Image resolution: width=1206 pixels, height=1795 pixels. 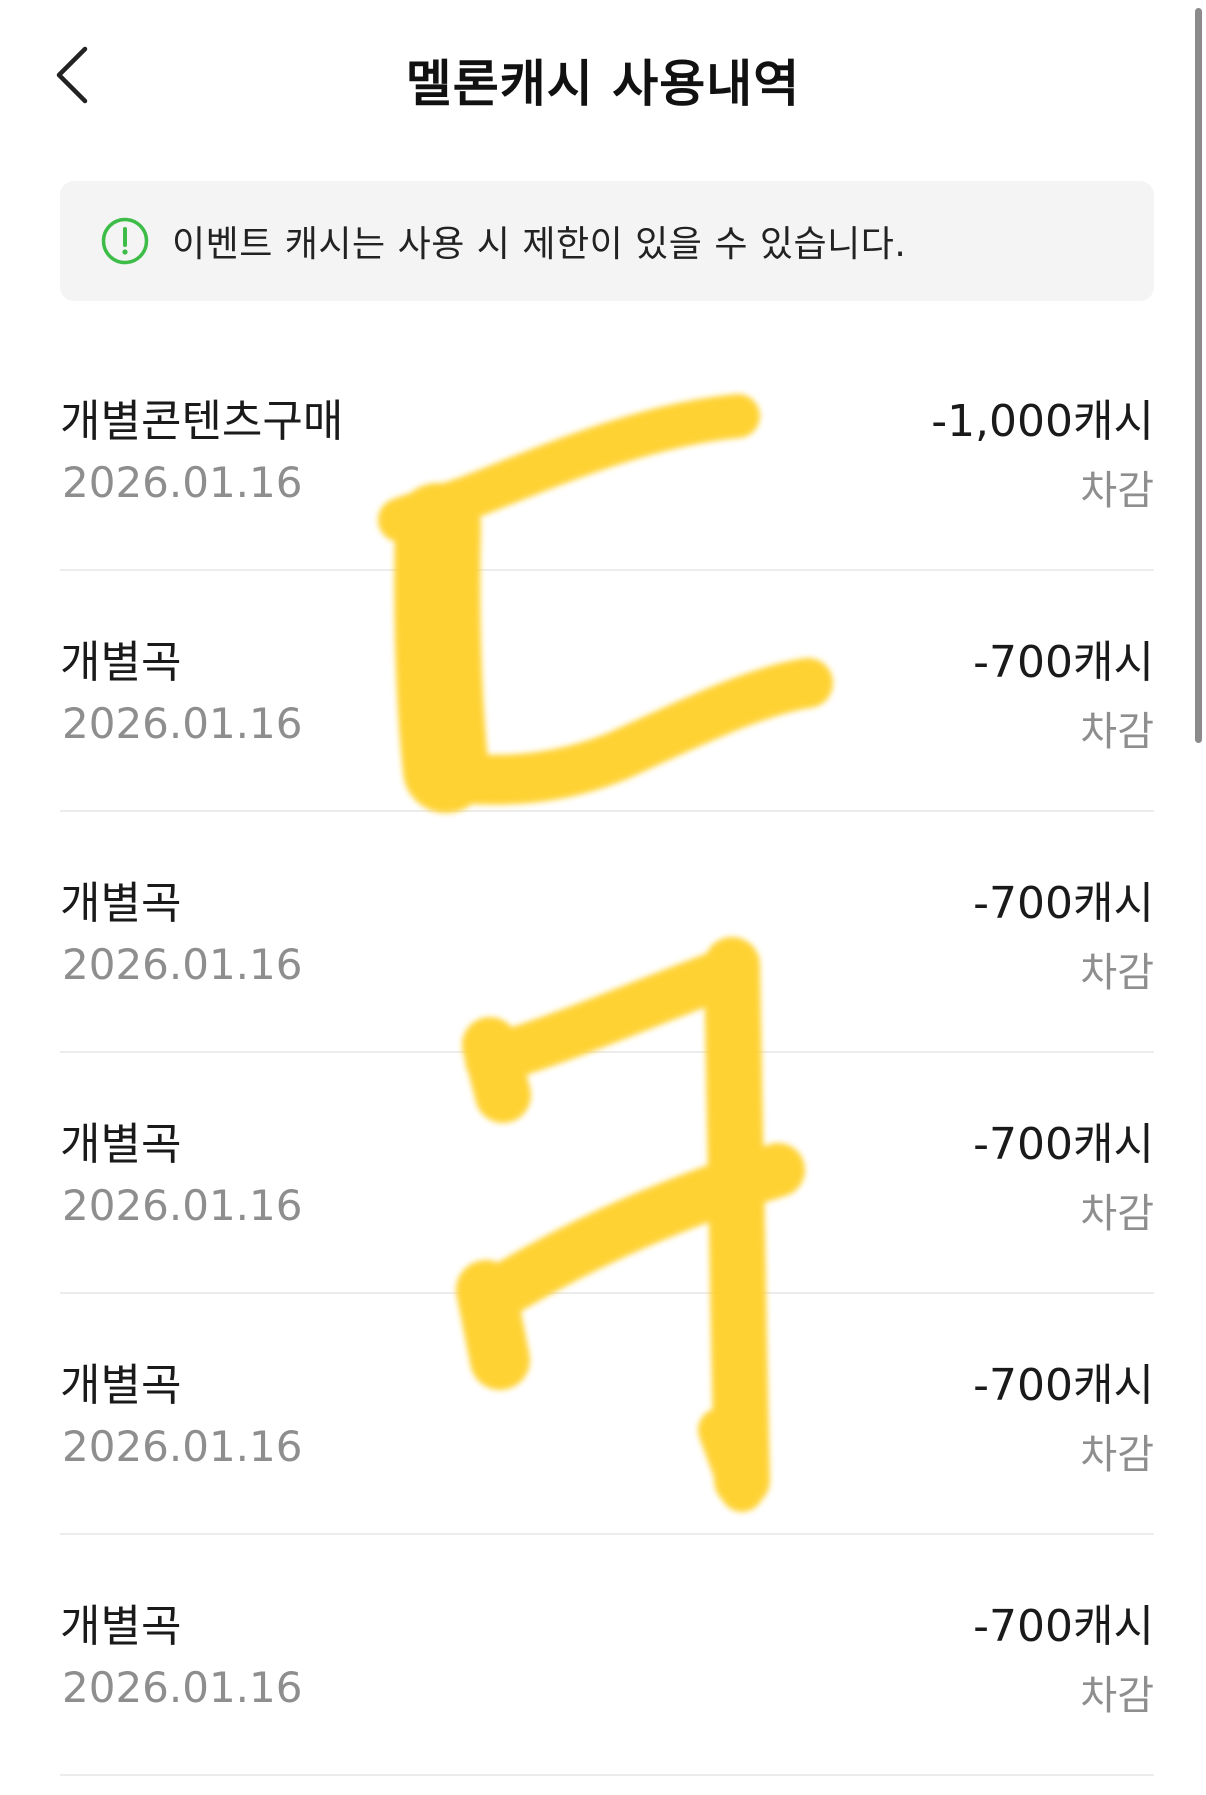 What do you see at coordinates (1042, 421) in the screenshot?
I see `item-amount: -1,000캐시` at bounding box center [1042, 421].